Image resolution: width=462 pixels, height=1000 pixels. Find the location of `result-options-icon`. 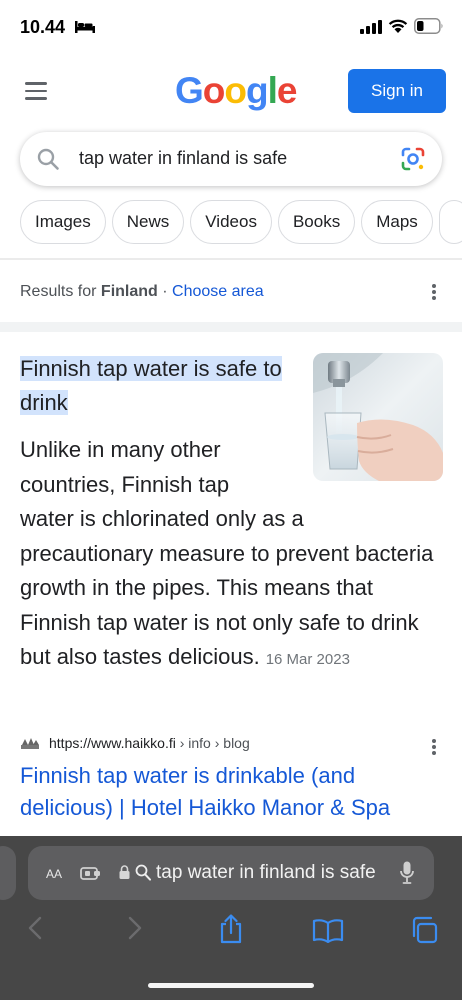

result-options-icon is located at coordinates (434, 747).